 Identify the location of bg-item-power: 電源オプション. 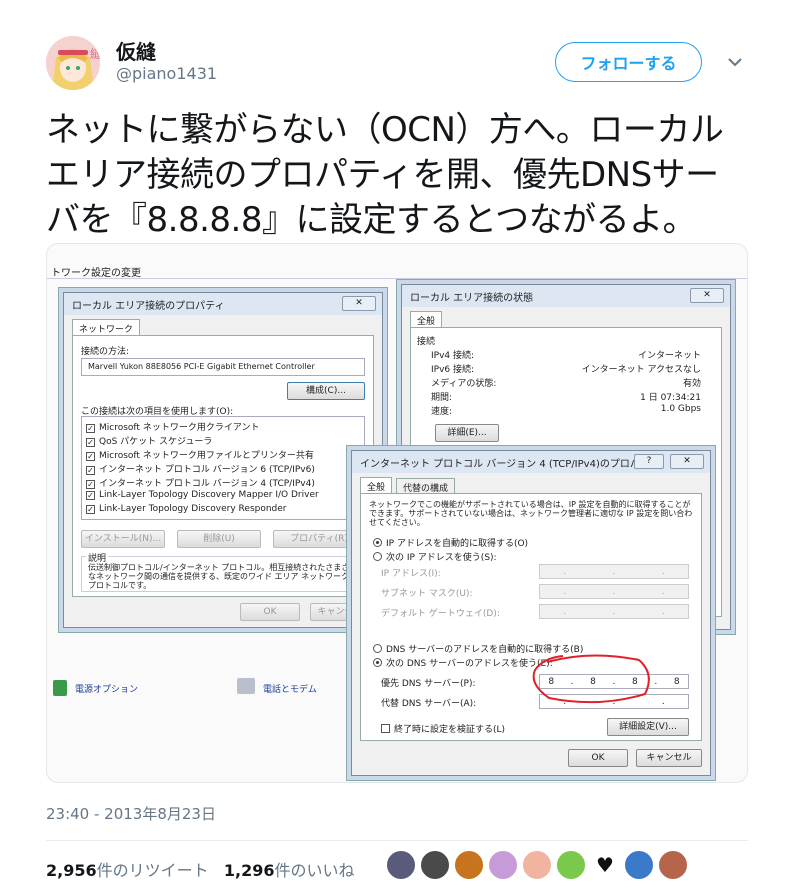
(107, 690).